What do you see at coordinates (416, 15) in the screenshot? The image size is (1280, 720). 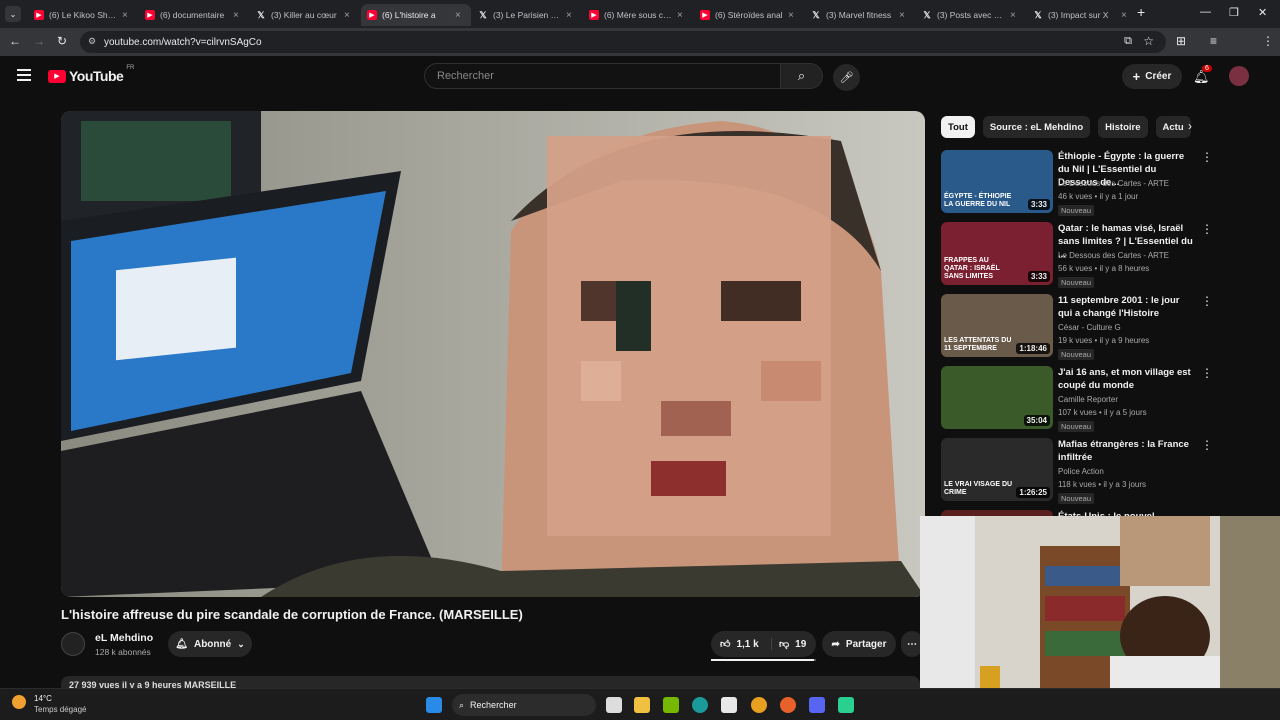 I see `browser-tab: ▶ (6) L'histoire a ×` at bounding box center [416, 15].